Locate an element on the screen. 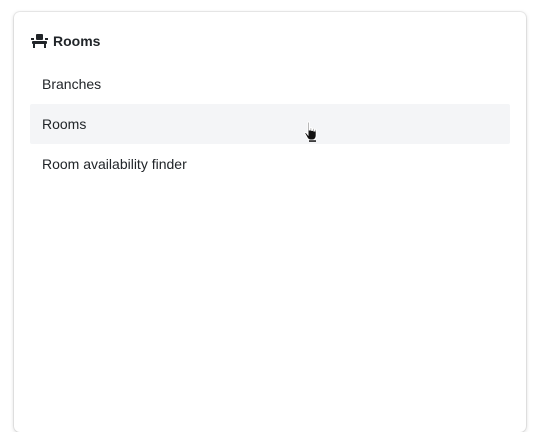  card-header: Rooms is located at coordinates (65, 41).